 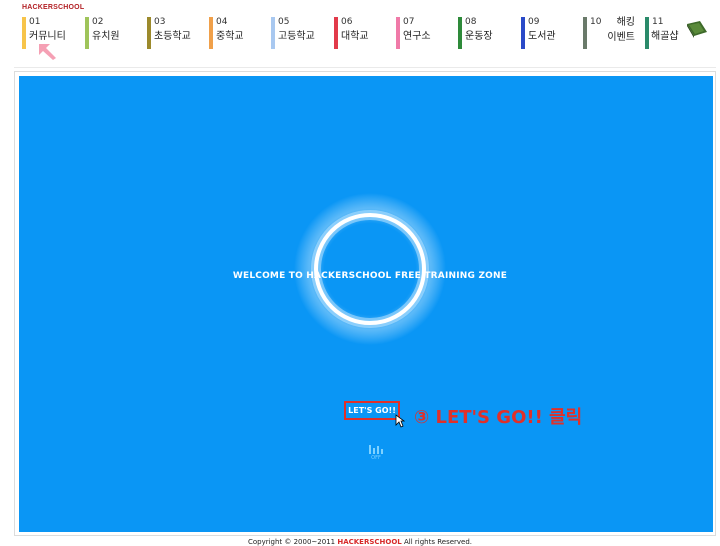 I want to click on nav-label: 초등학교, so click(x=172, y=36).